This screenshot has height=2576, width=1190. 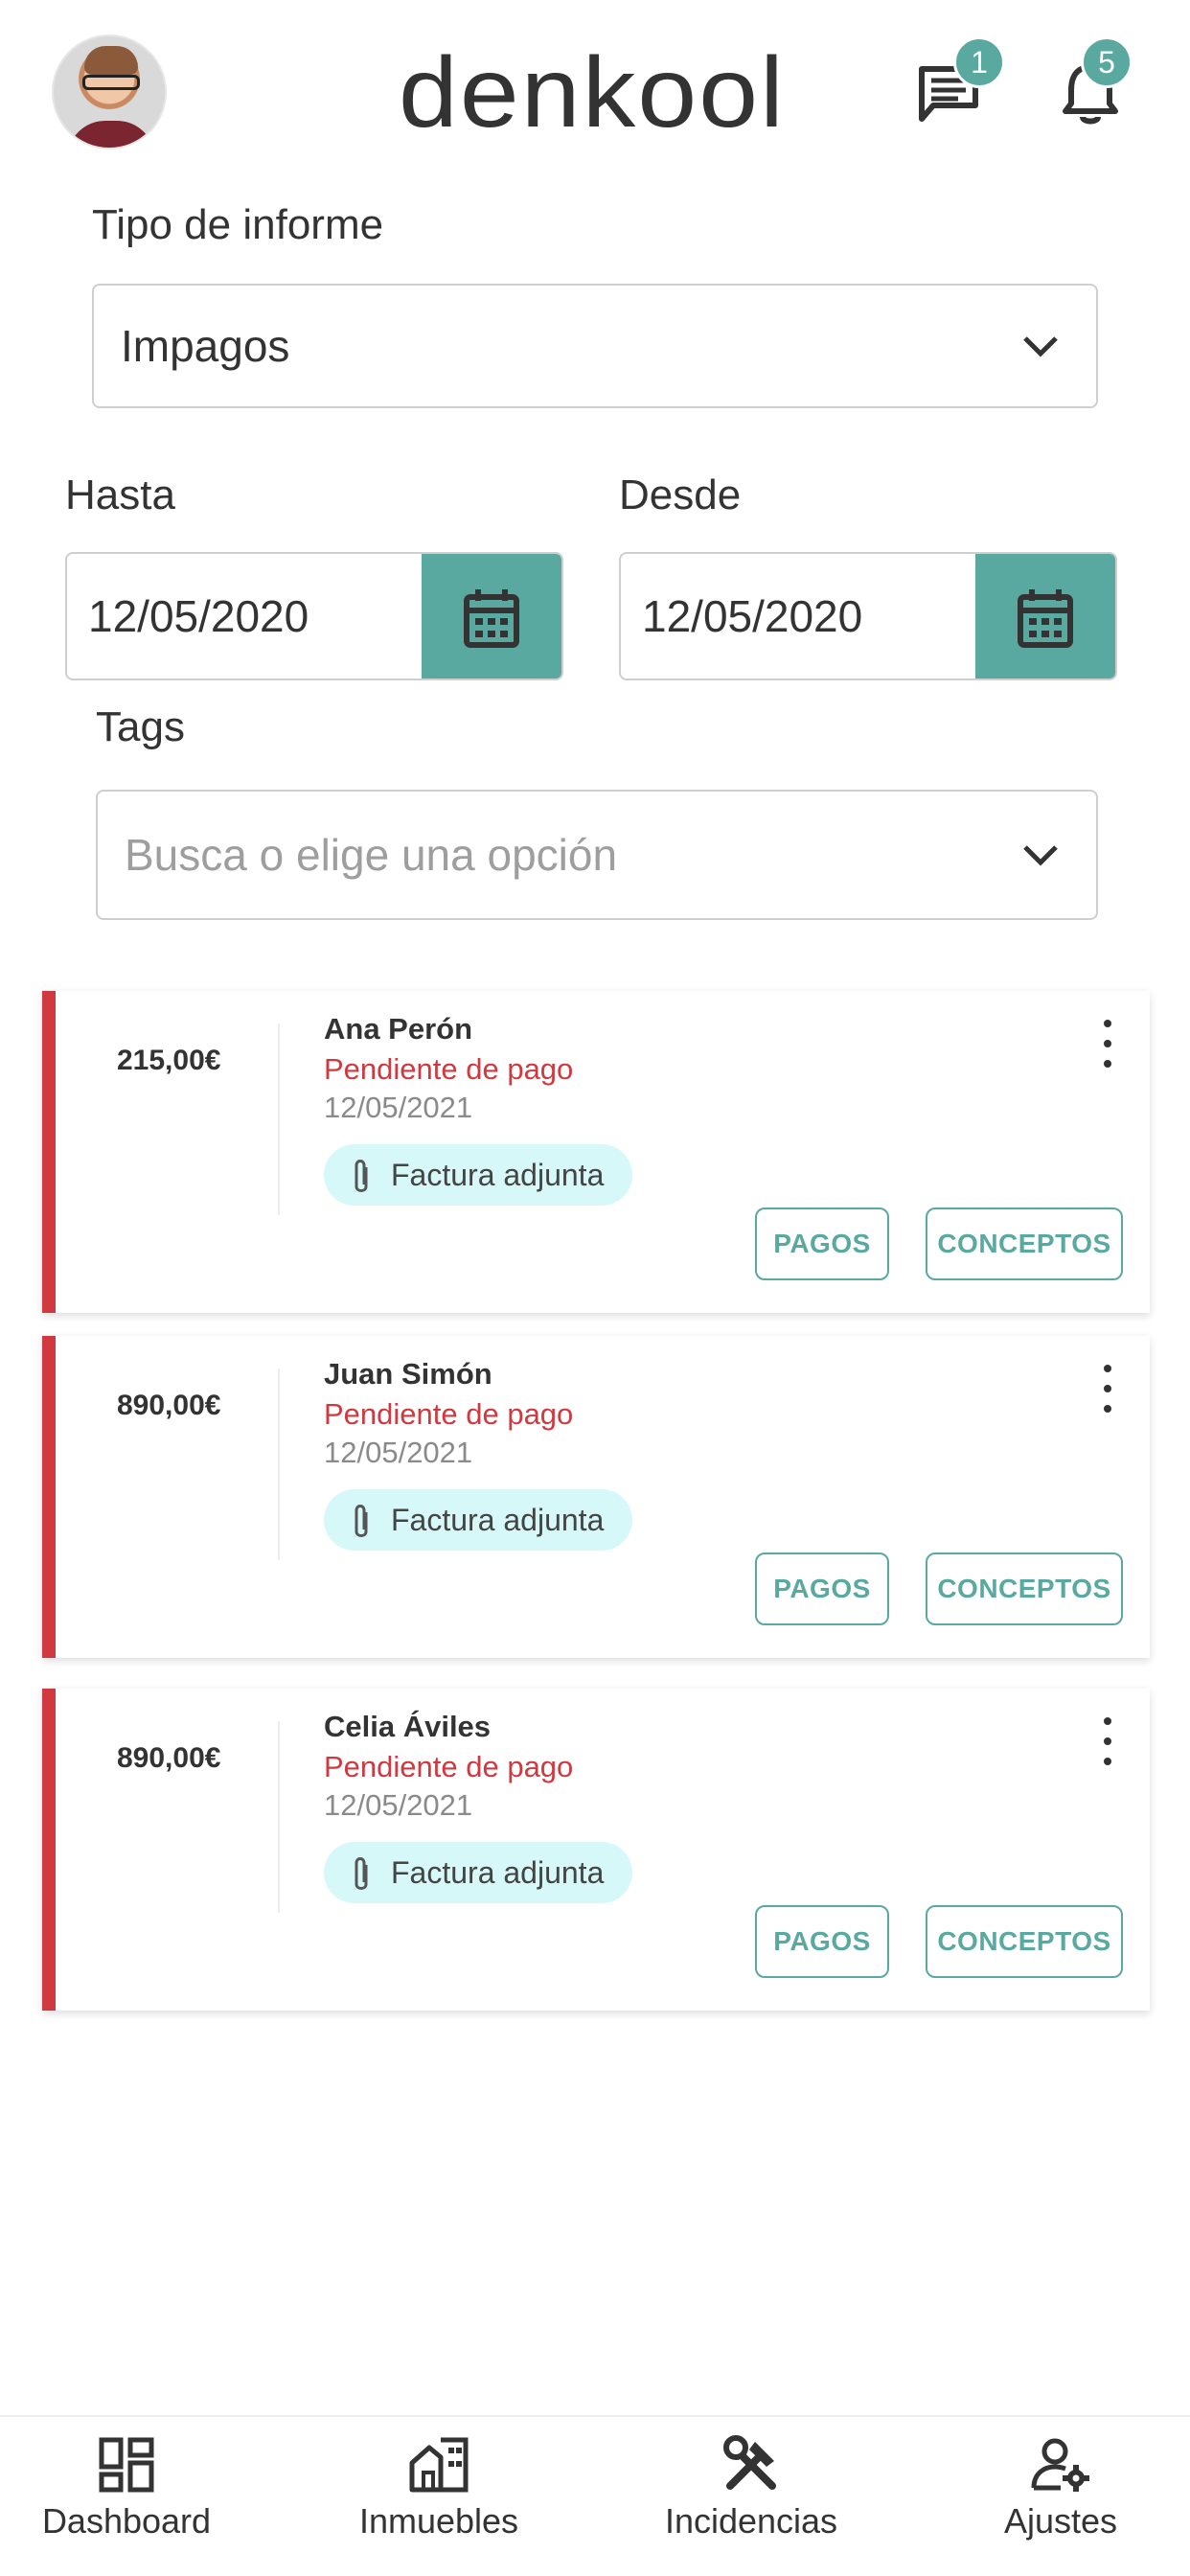 What do you see at coordinates (238, 224) in the screenshot?
I see `report-type-label: Tipo de informe` at bounding box center [238, 224].